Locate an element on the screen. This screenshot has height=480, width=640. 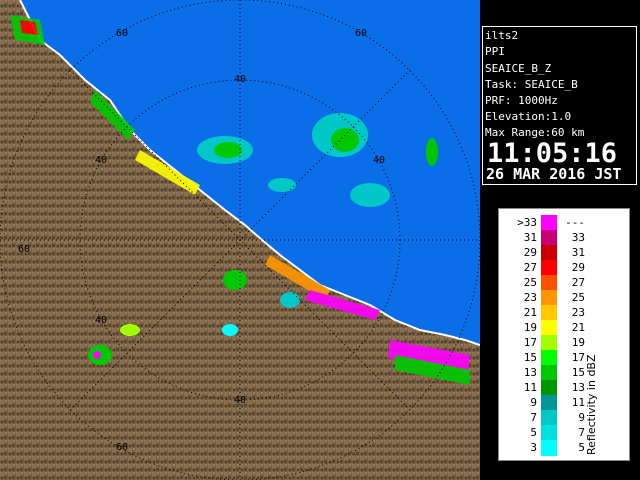
legend-low-value: >33 is located at coordinates (527, 222).